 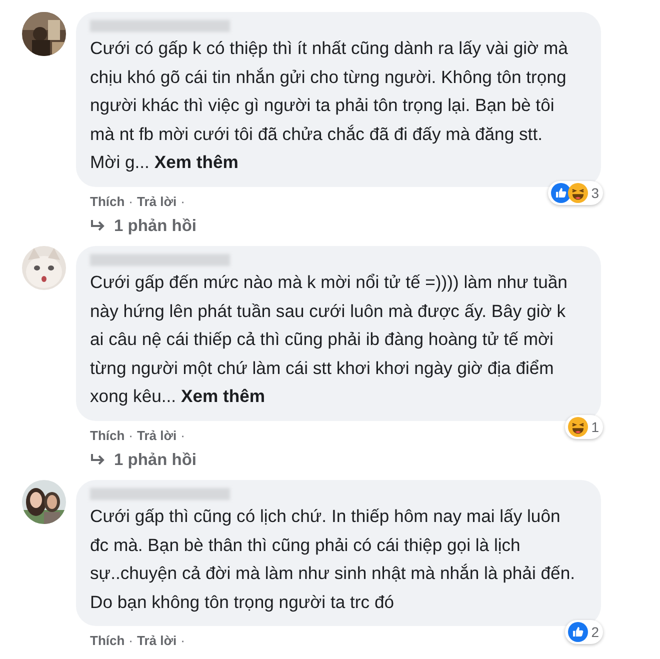 I want to click on reaction-badge: 1, so click(x=584, y=426).